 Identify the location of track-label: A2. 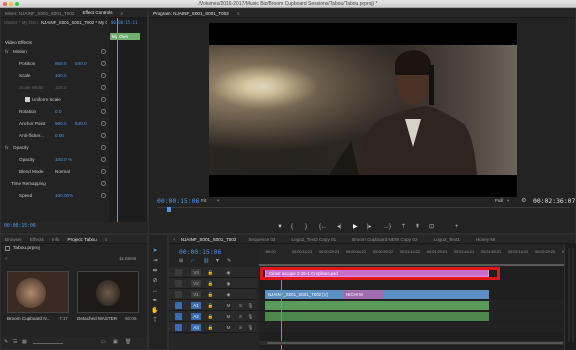
(196, 316).